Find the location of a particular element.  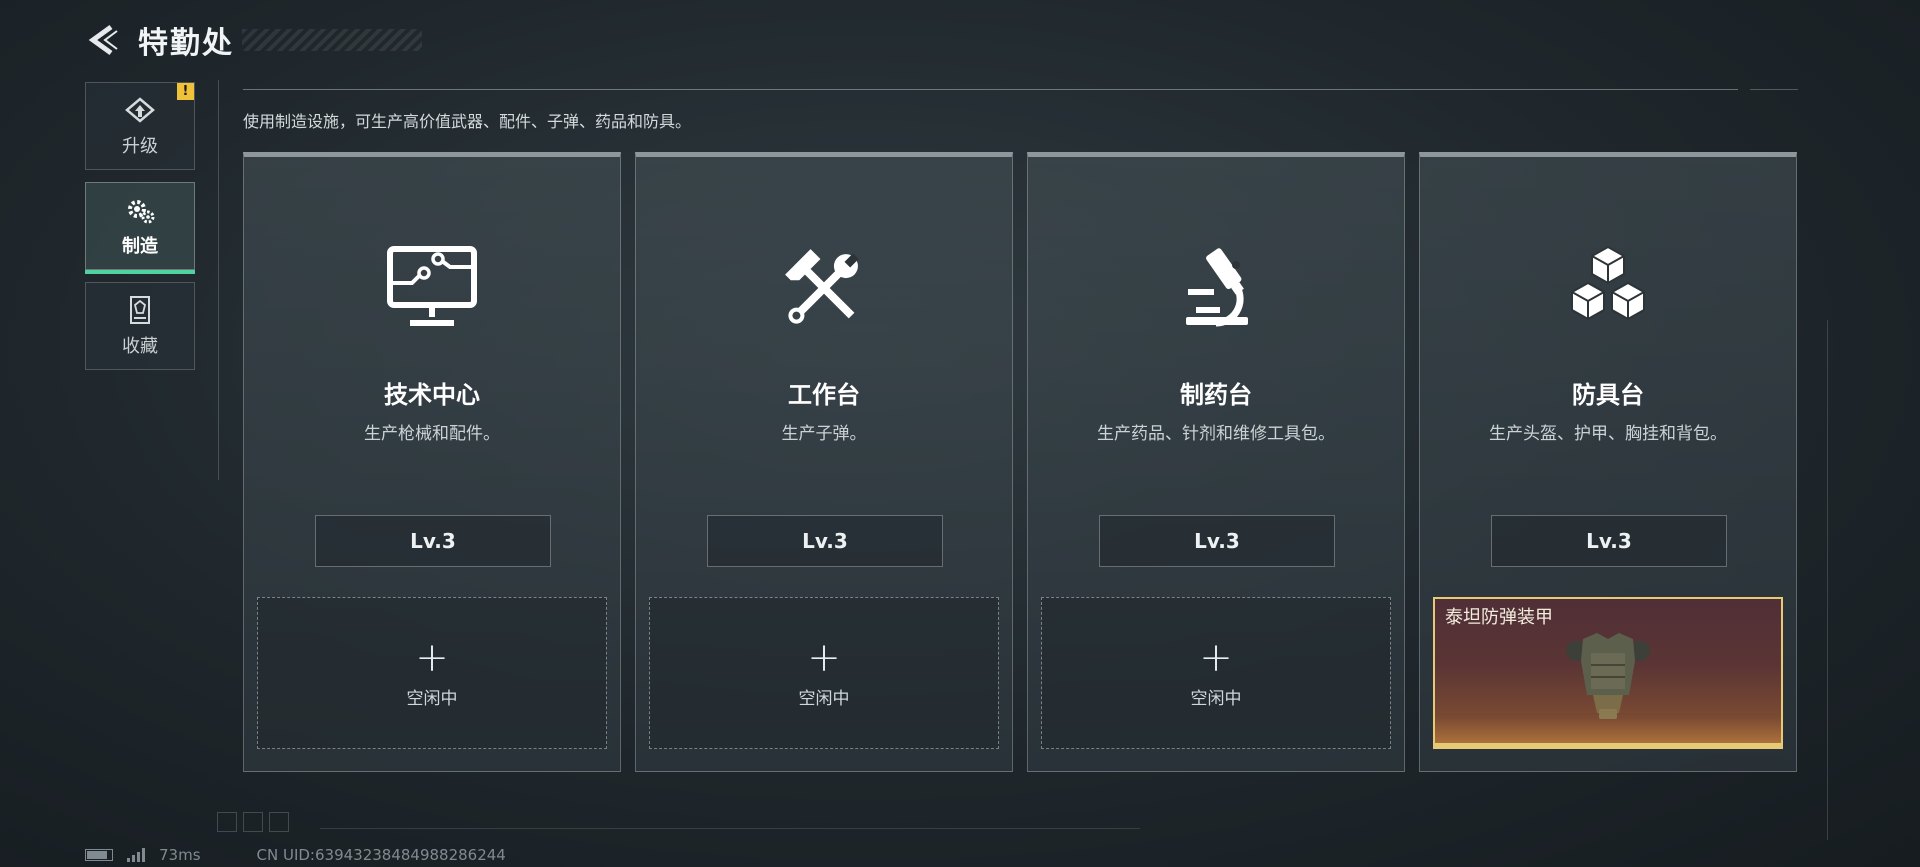

hammer-wrench-icon is located at coordinates (824, 291).